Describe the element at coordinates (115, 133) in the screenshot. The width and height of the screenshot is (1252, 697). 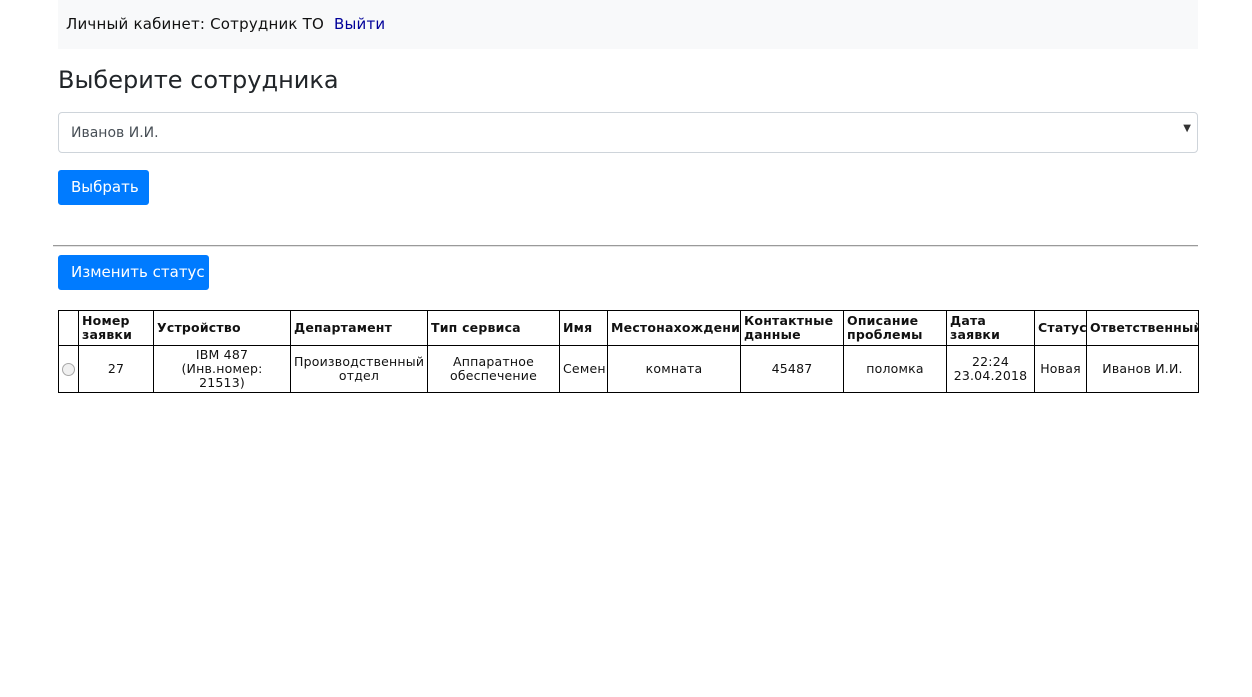
I see `employee-select-value: Иванов И.И.` at that location.